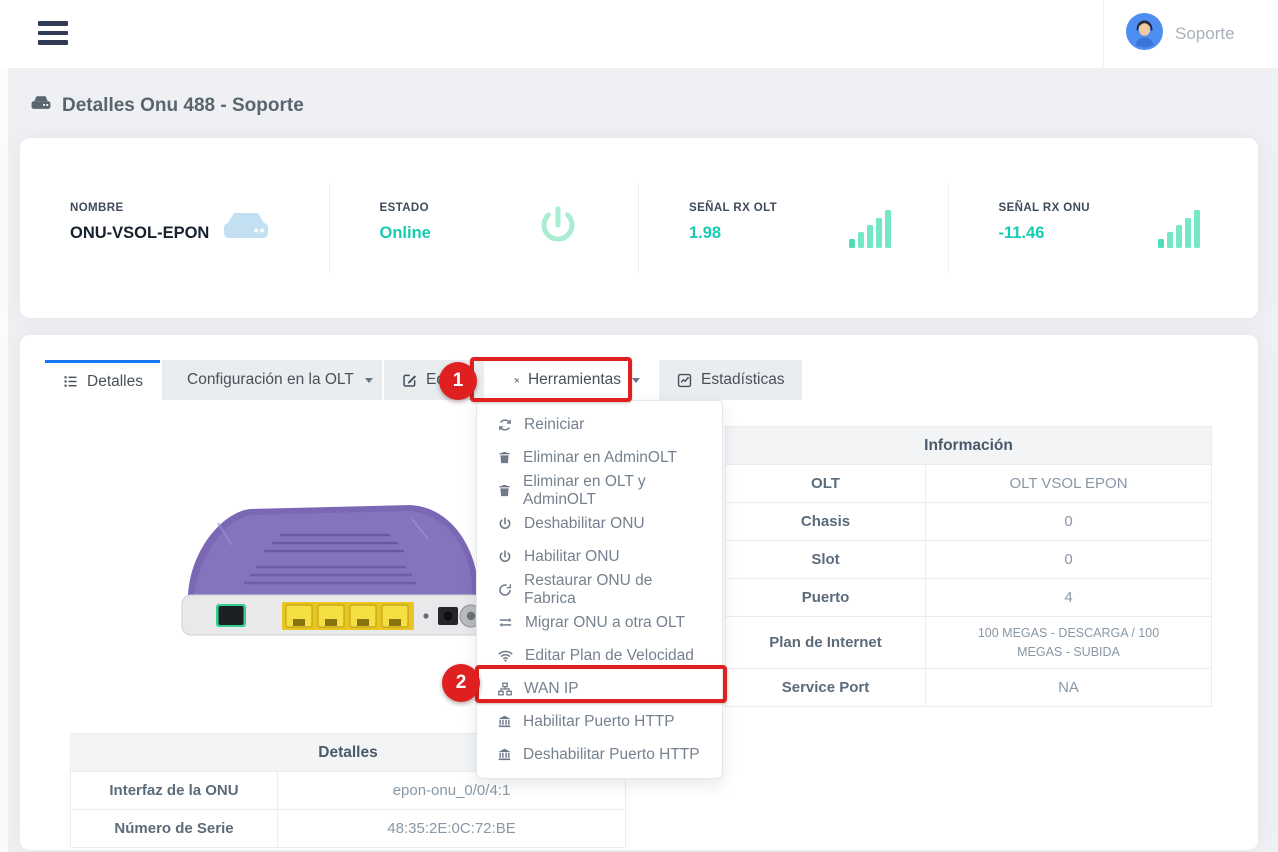 The height and width of the screenshot is (852, 1278). Describe the element at coordinates (405, 232) in the screenshot. I see `status-badge: Online` at that location.